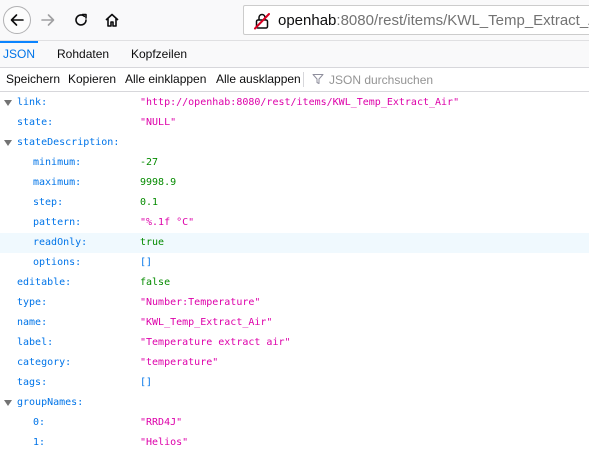  Describe the element at coordinates (164, 442) in the screenshot. I see `json-value: "Helios"` at that location.